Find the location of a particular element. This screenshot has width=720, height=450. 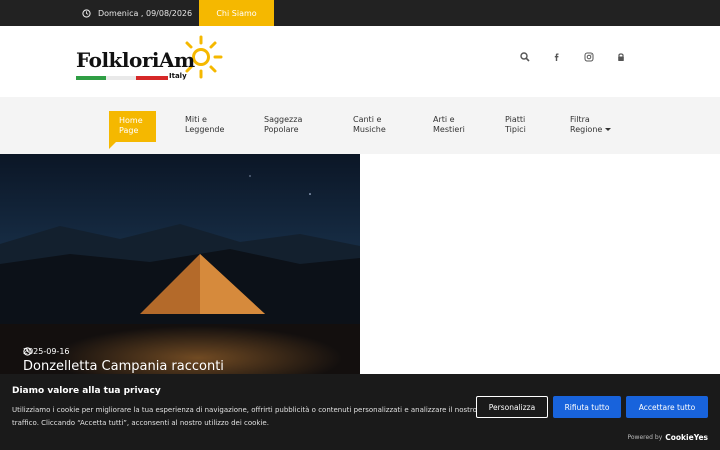

nav-label: Piatti Tipici is located at coordinates (515, 124).